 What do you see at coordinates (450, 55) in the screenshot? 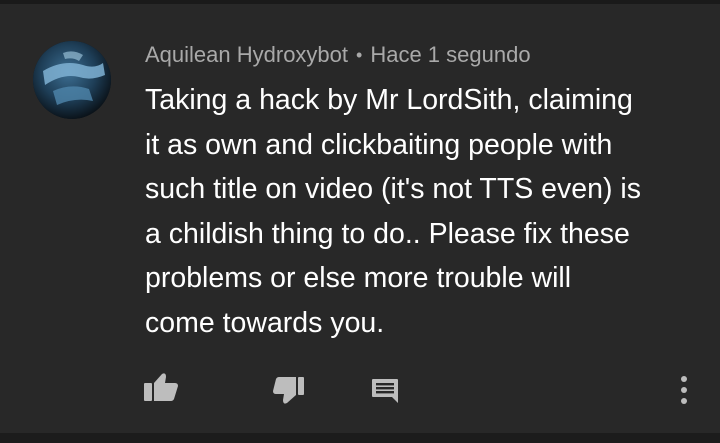
I see `comment-timestamp: Hace 1 segundo` at bounding box center [450, 55].